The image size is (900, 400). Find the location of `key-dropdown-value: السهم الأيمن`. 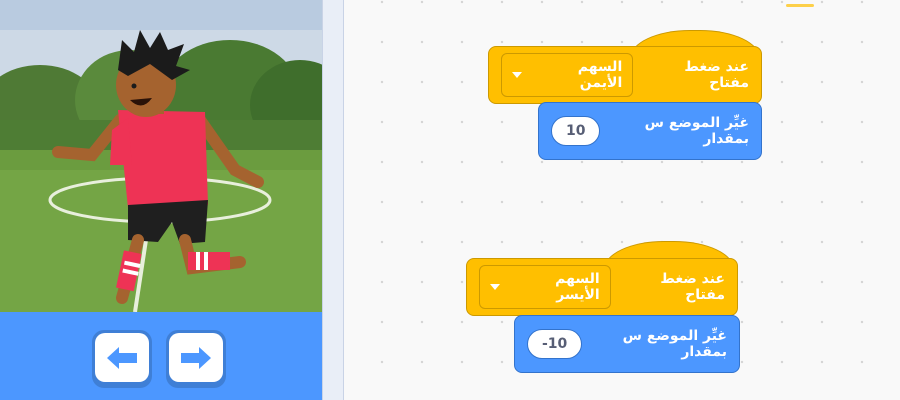

key-dropdown-value: السهم الأيمن is located at coordinates (600, 75).